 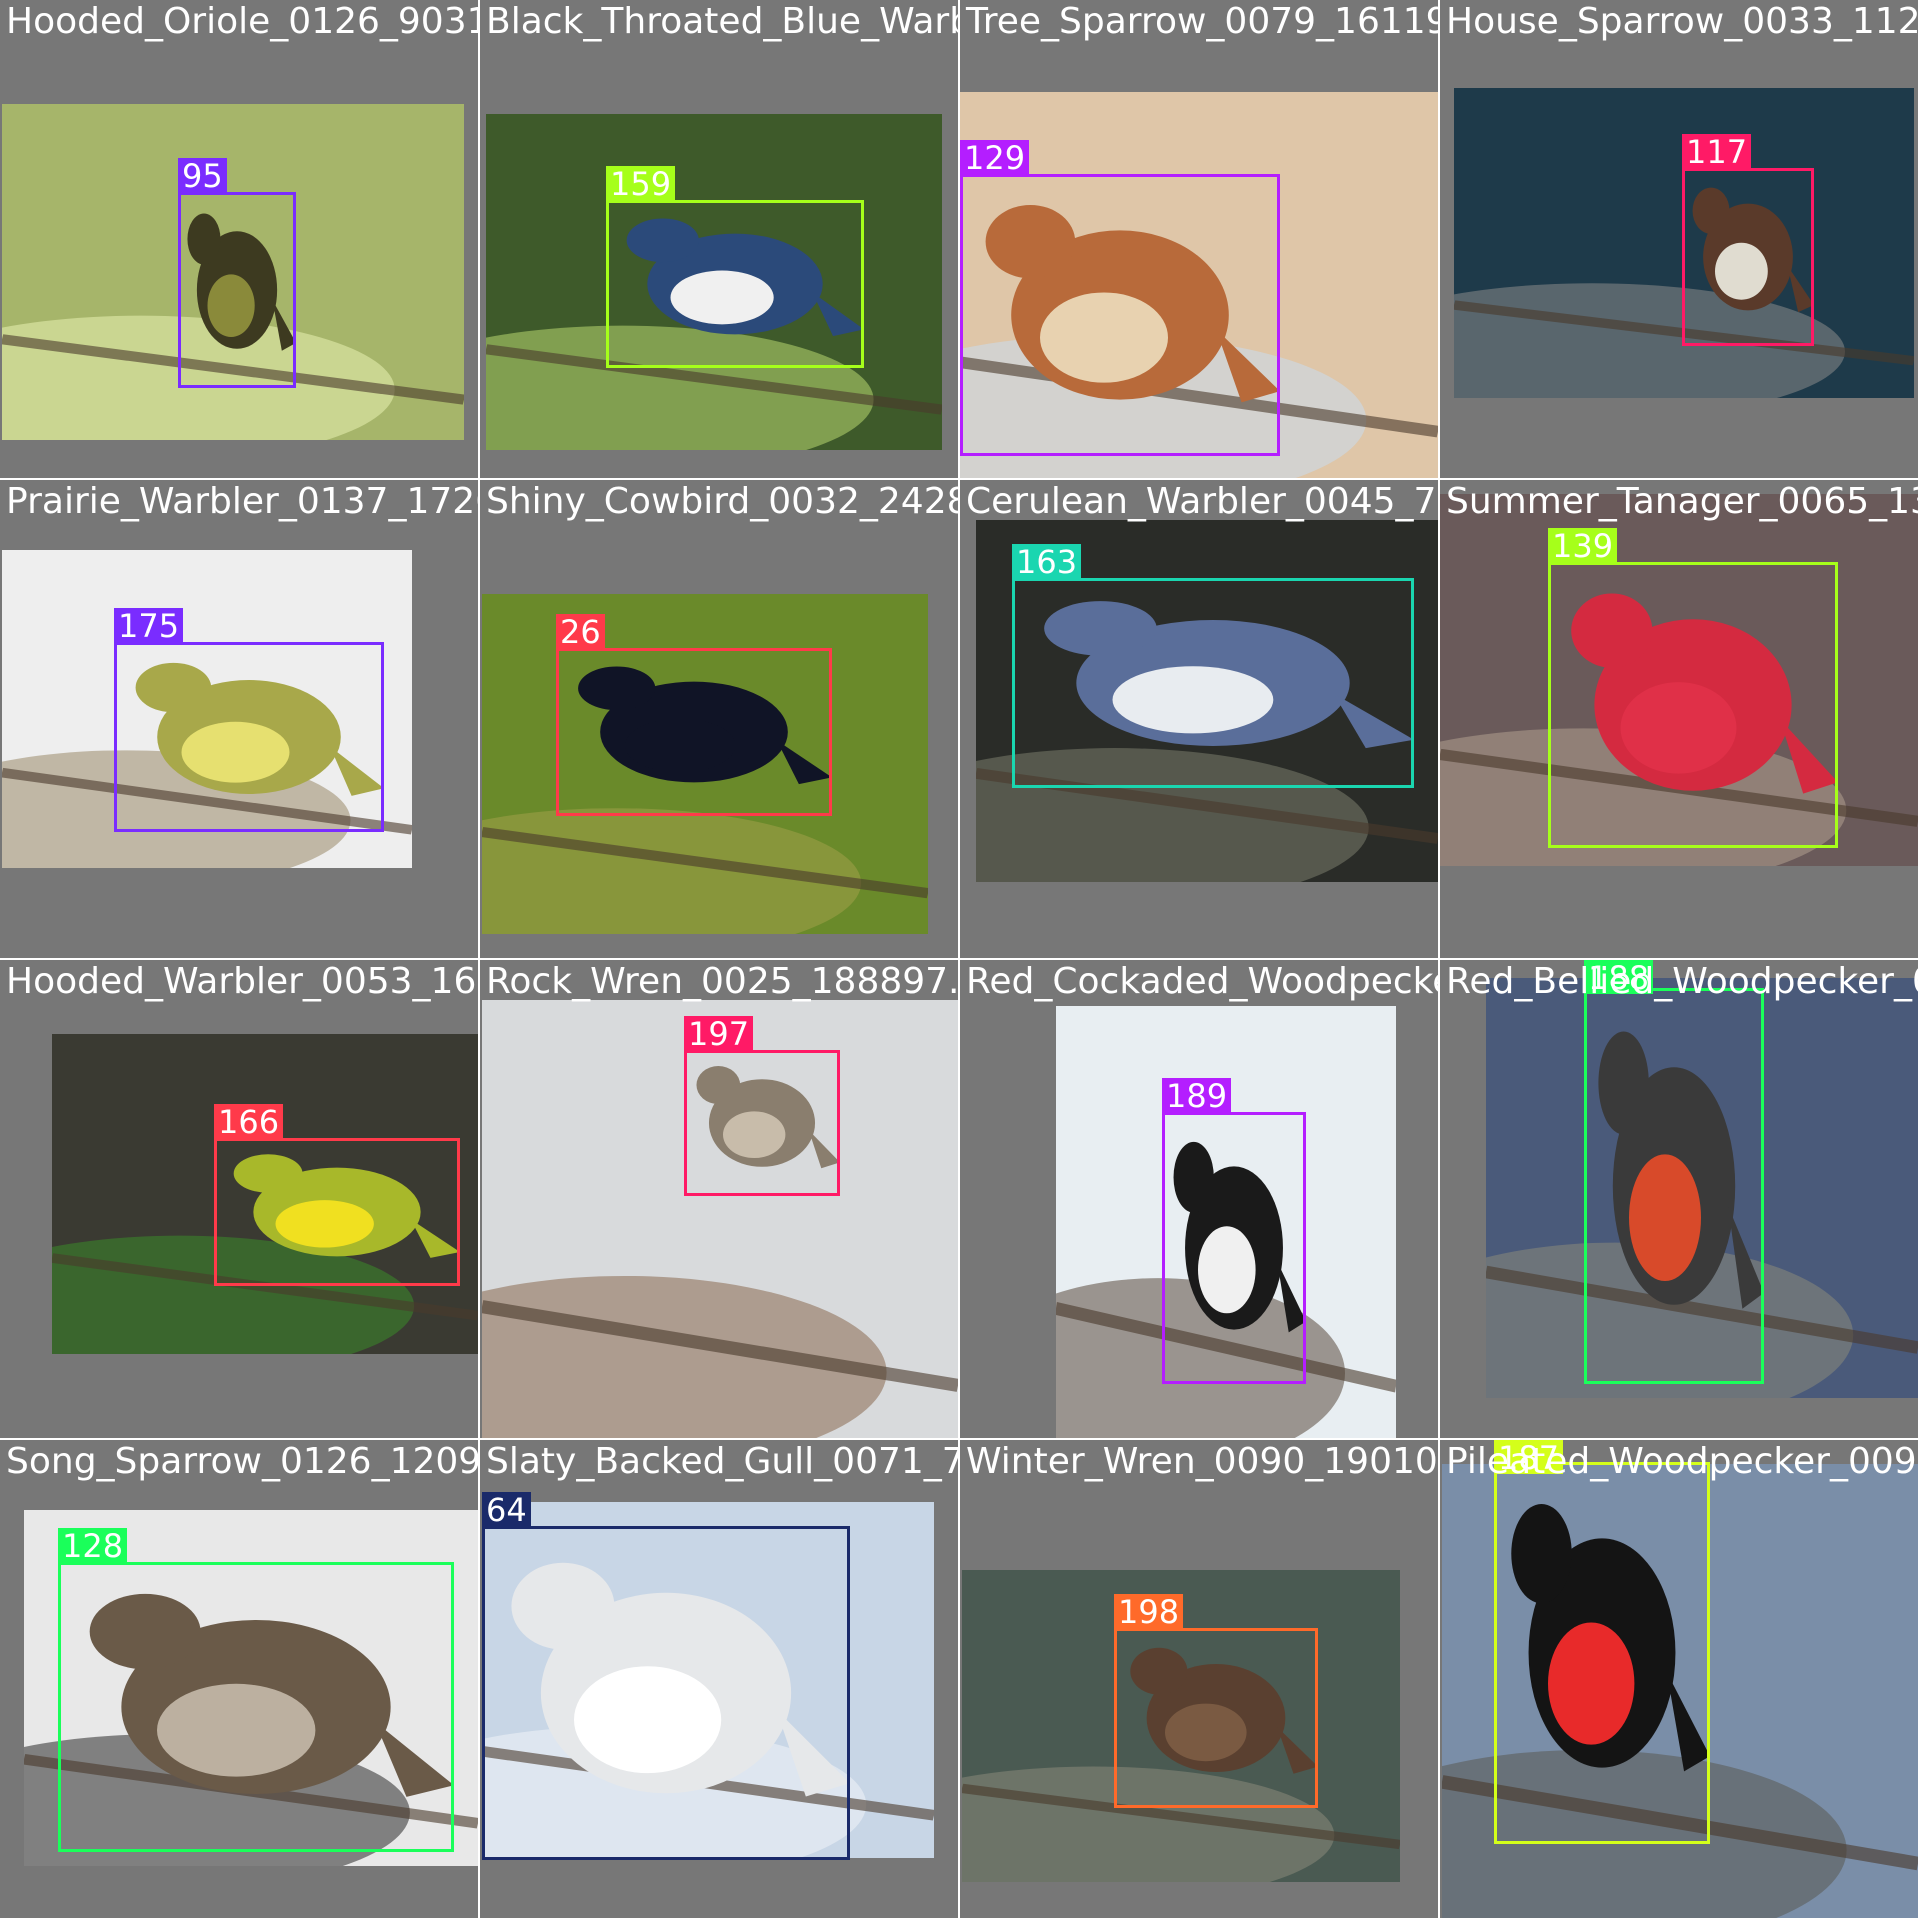 I want to click on detection-class-label: 175, so click(x=149, y=626).